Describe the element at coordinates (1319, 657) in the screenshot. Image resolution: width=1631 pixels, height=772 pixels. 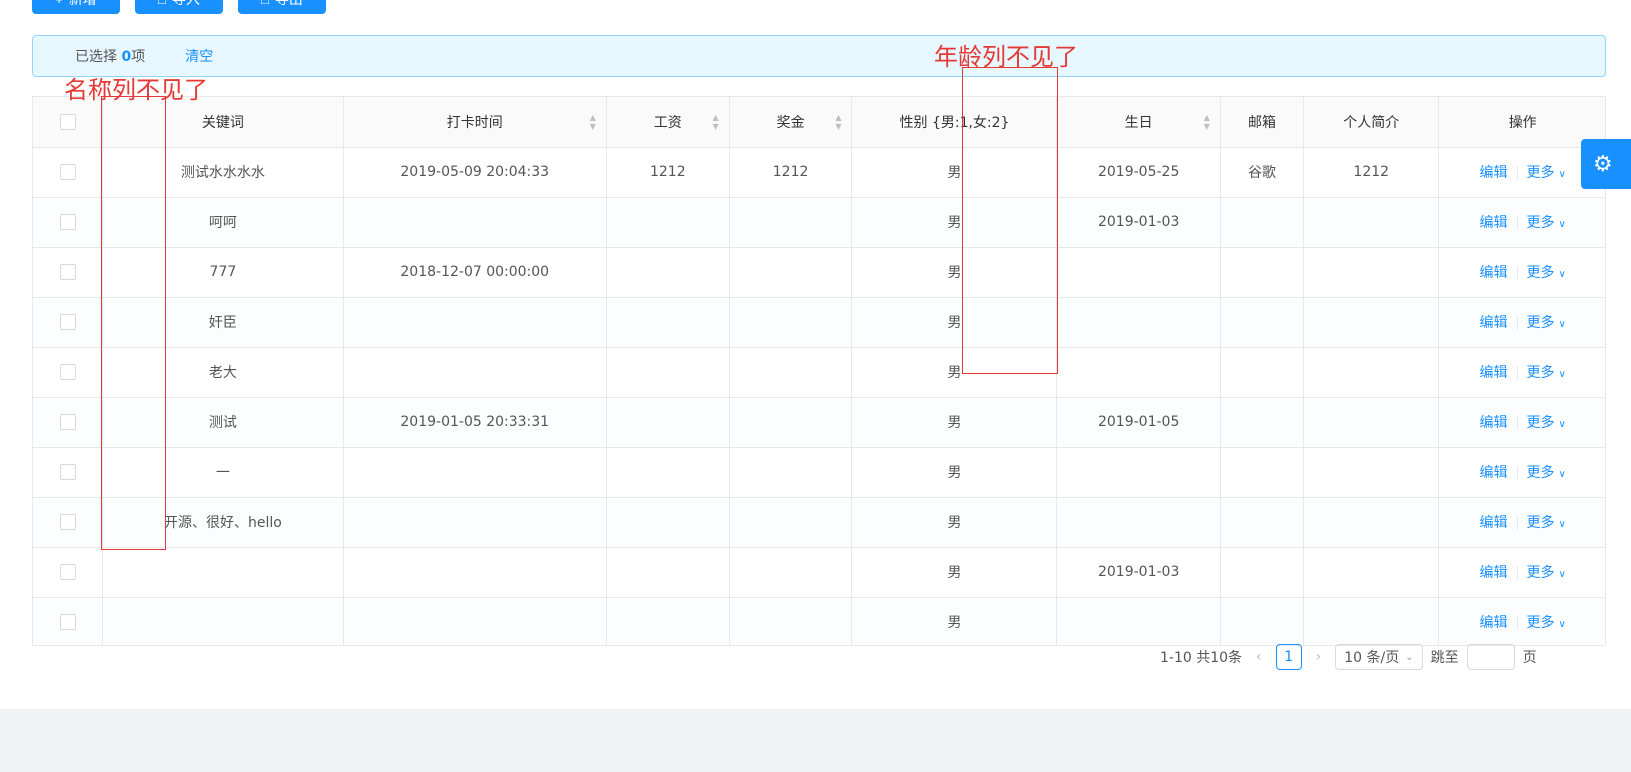
I see `next-page-icon: ›` at that location.